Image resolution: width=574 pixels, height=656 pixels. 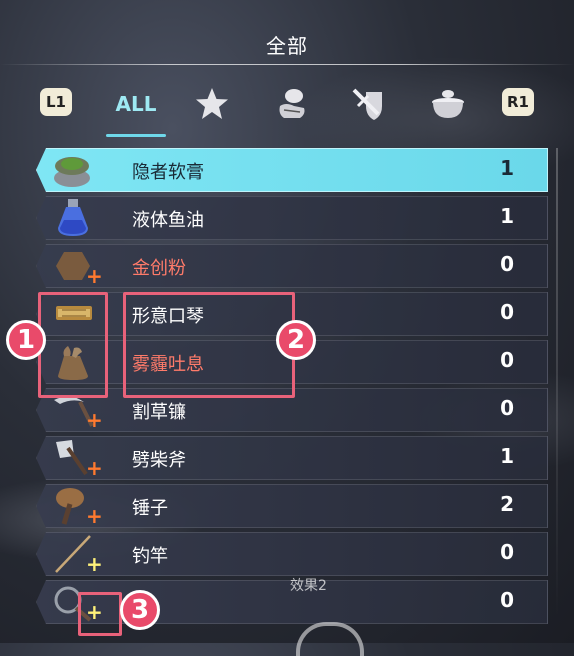 What do you see at coordinates (518, 102) in the screenshot?
I see `r1-button: R1` at bounding box center [518, 102].